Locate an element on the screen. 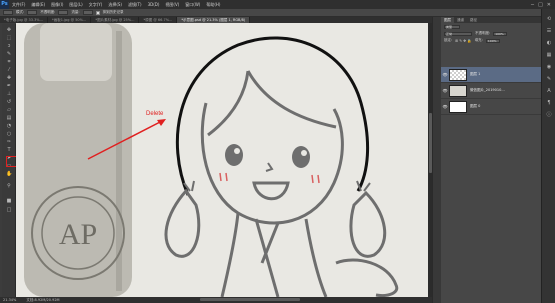  adjustments-panel-icon: ◐ is located at coordinates (549, 43).